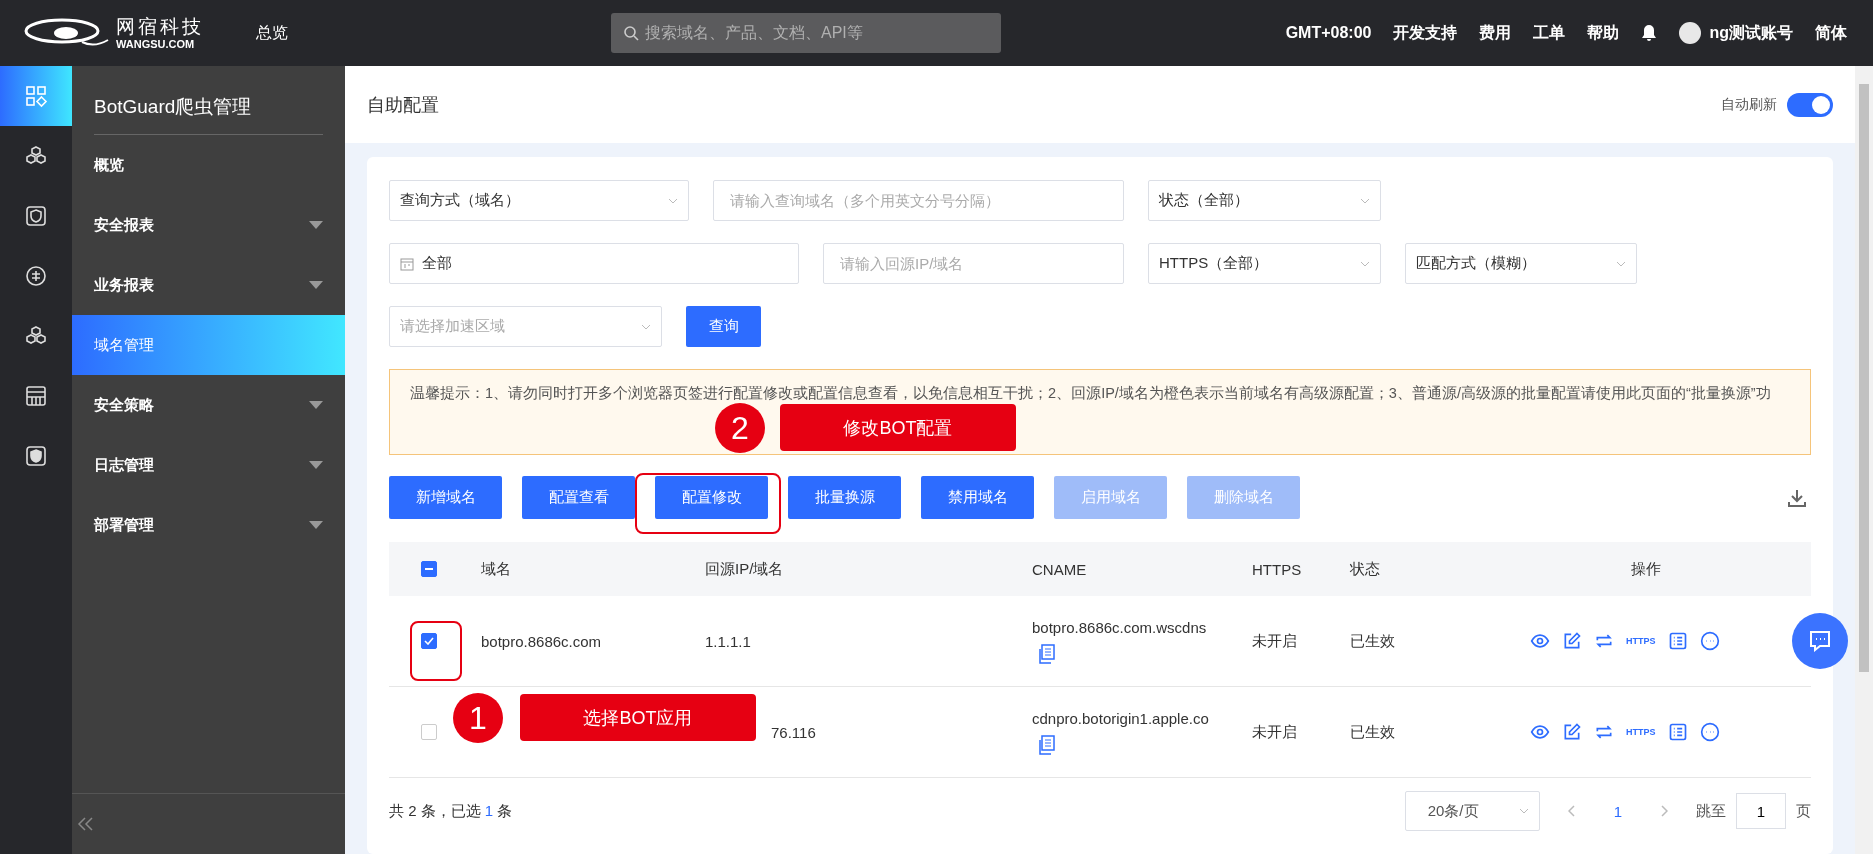  What do you see at coordinates (208, 525) in the screenshot?
I see `sidebar-item: 部署管理` at bounding box center [208, 525].